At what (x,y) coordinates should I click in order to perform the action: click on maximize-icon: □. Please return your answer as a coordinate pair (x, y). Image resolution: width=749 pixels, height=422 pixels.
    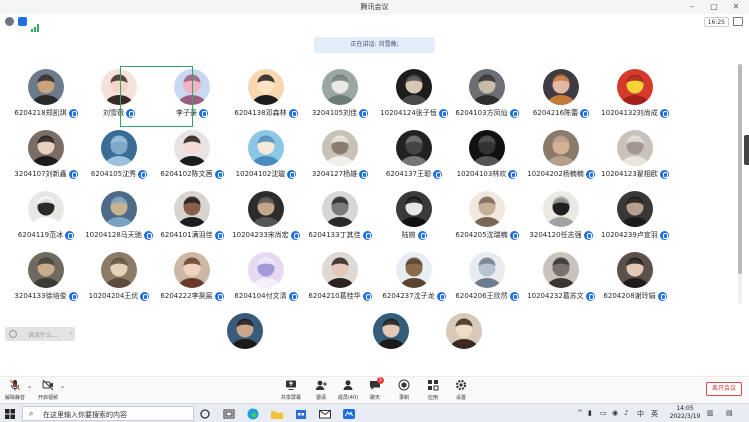
    Looking at the image, I should click on (714, 6).